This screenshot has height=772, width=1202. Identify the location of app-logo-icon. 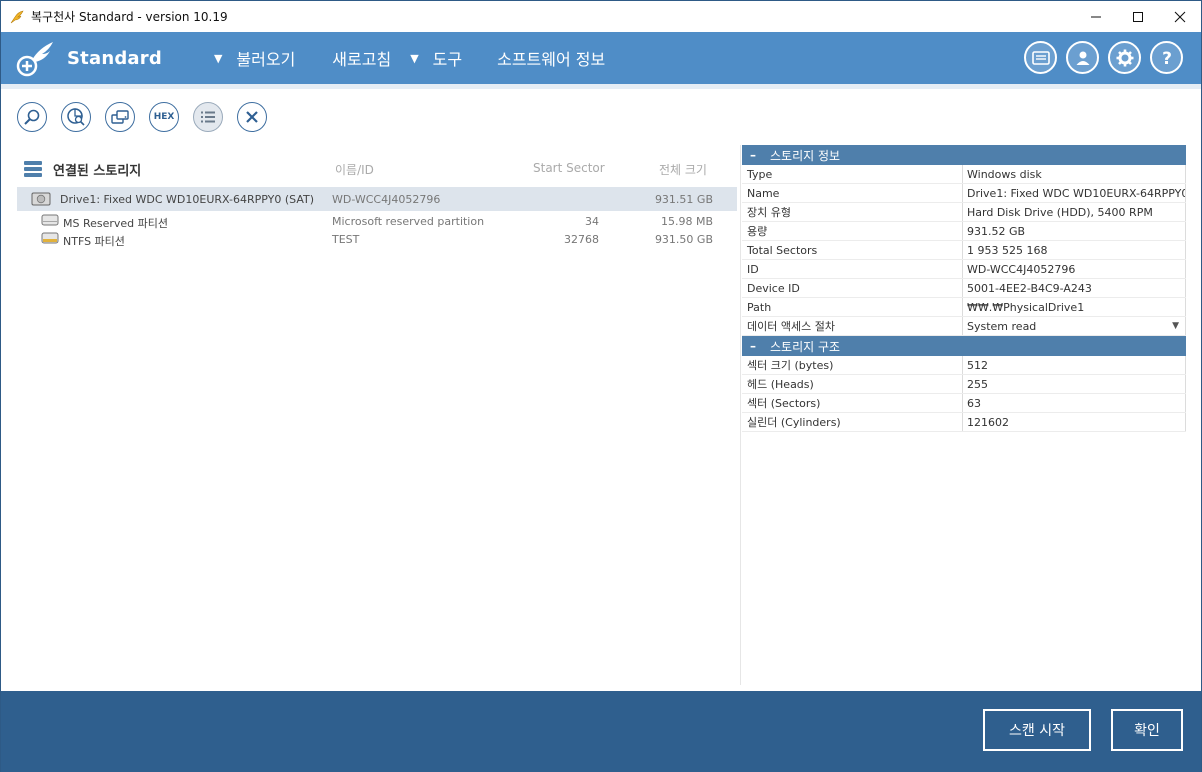
(34, 59).